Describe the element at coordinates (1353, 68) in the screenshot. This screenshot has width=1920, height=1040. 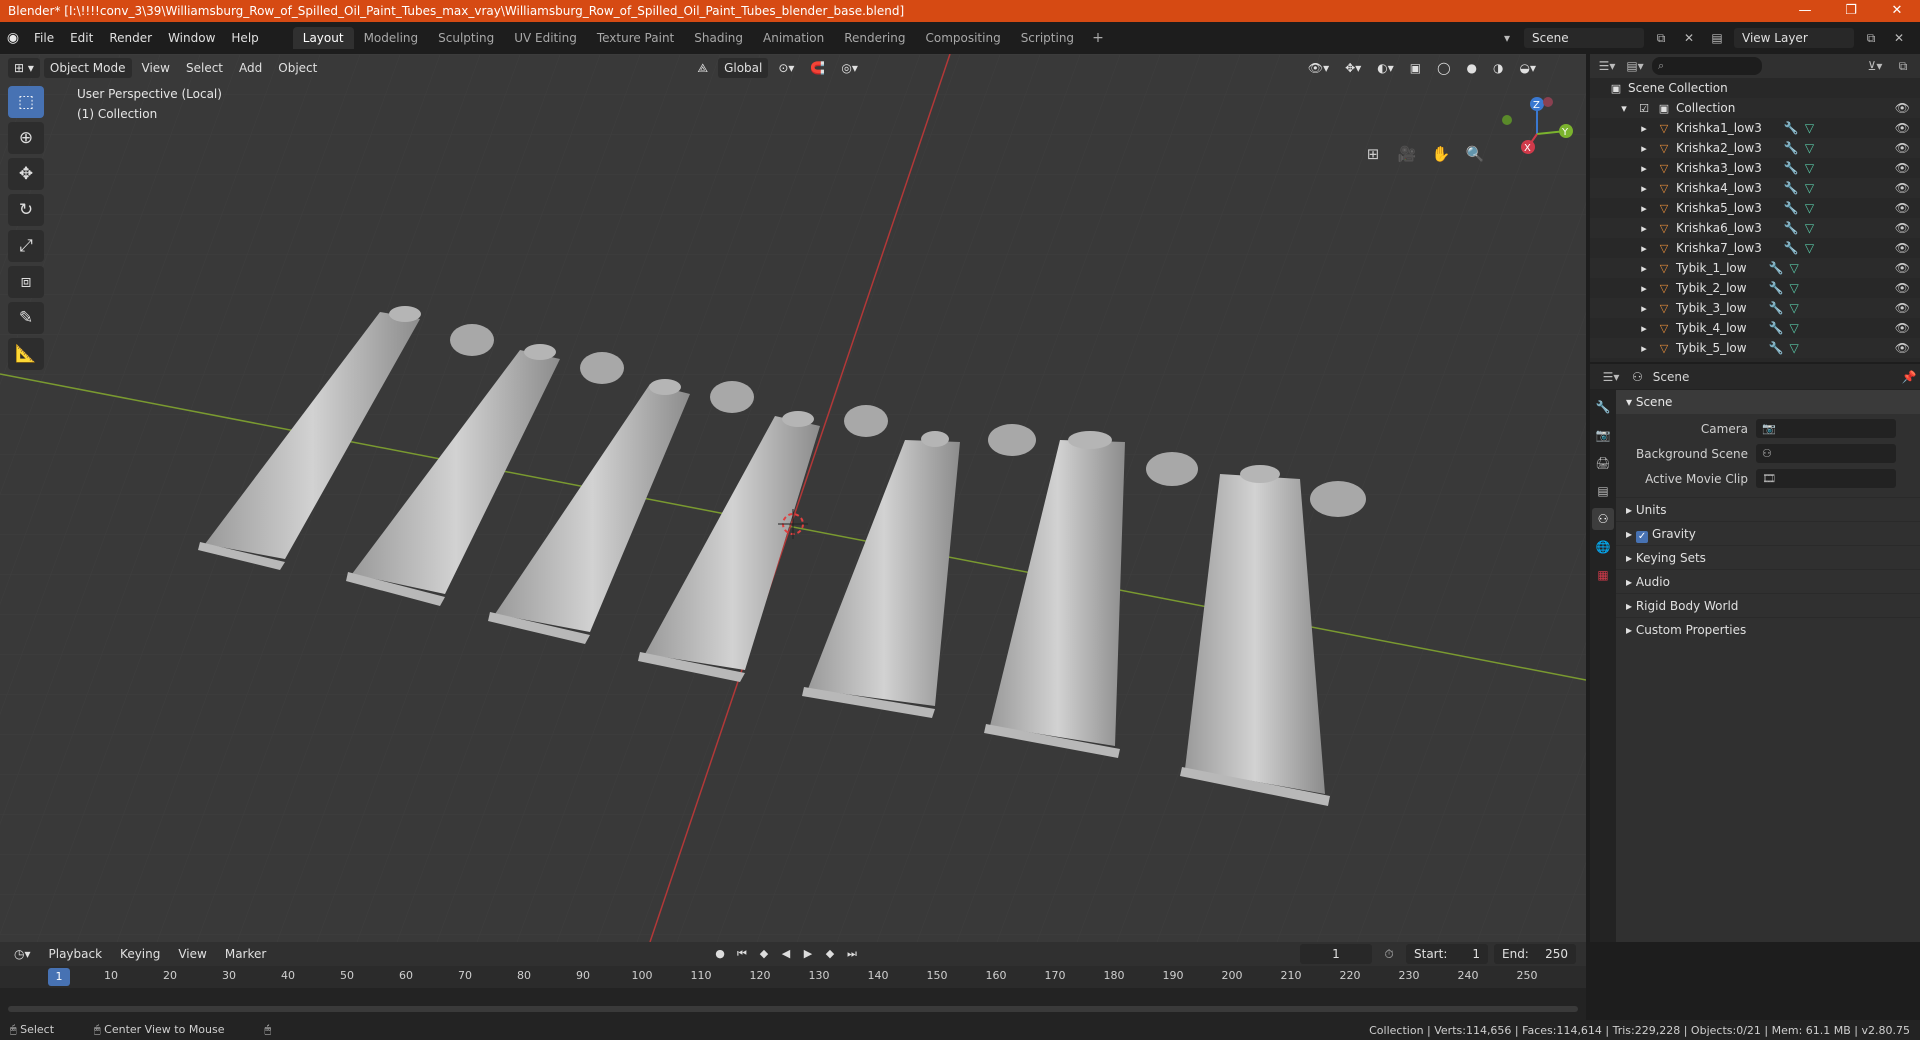
I see `gizmo-toggle-icon: ✥▾` at that location.